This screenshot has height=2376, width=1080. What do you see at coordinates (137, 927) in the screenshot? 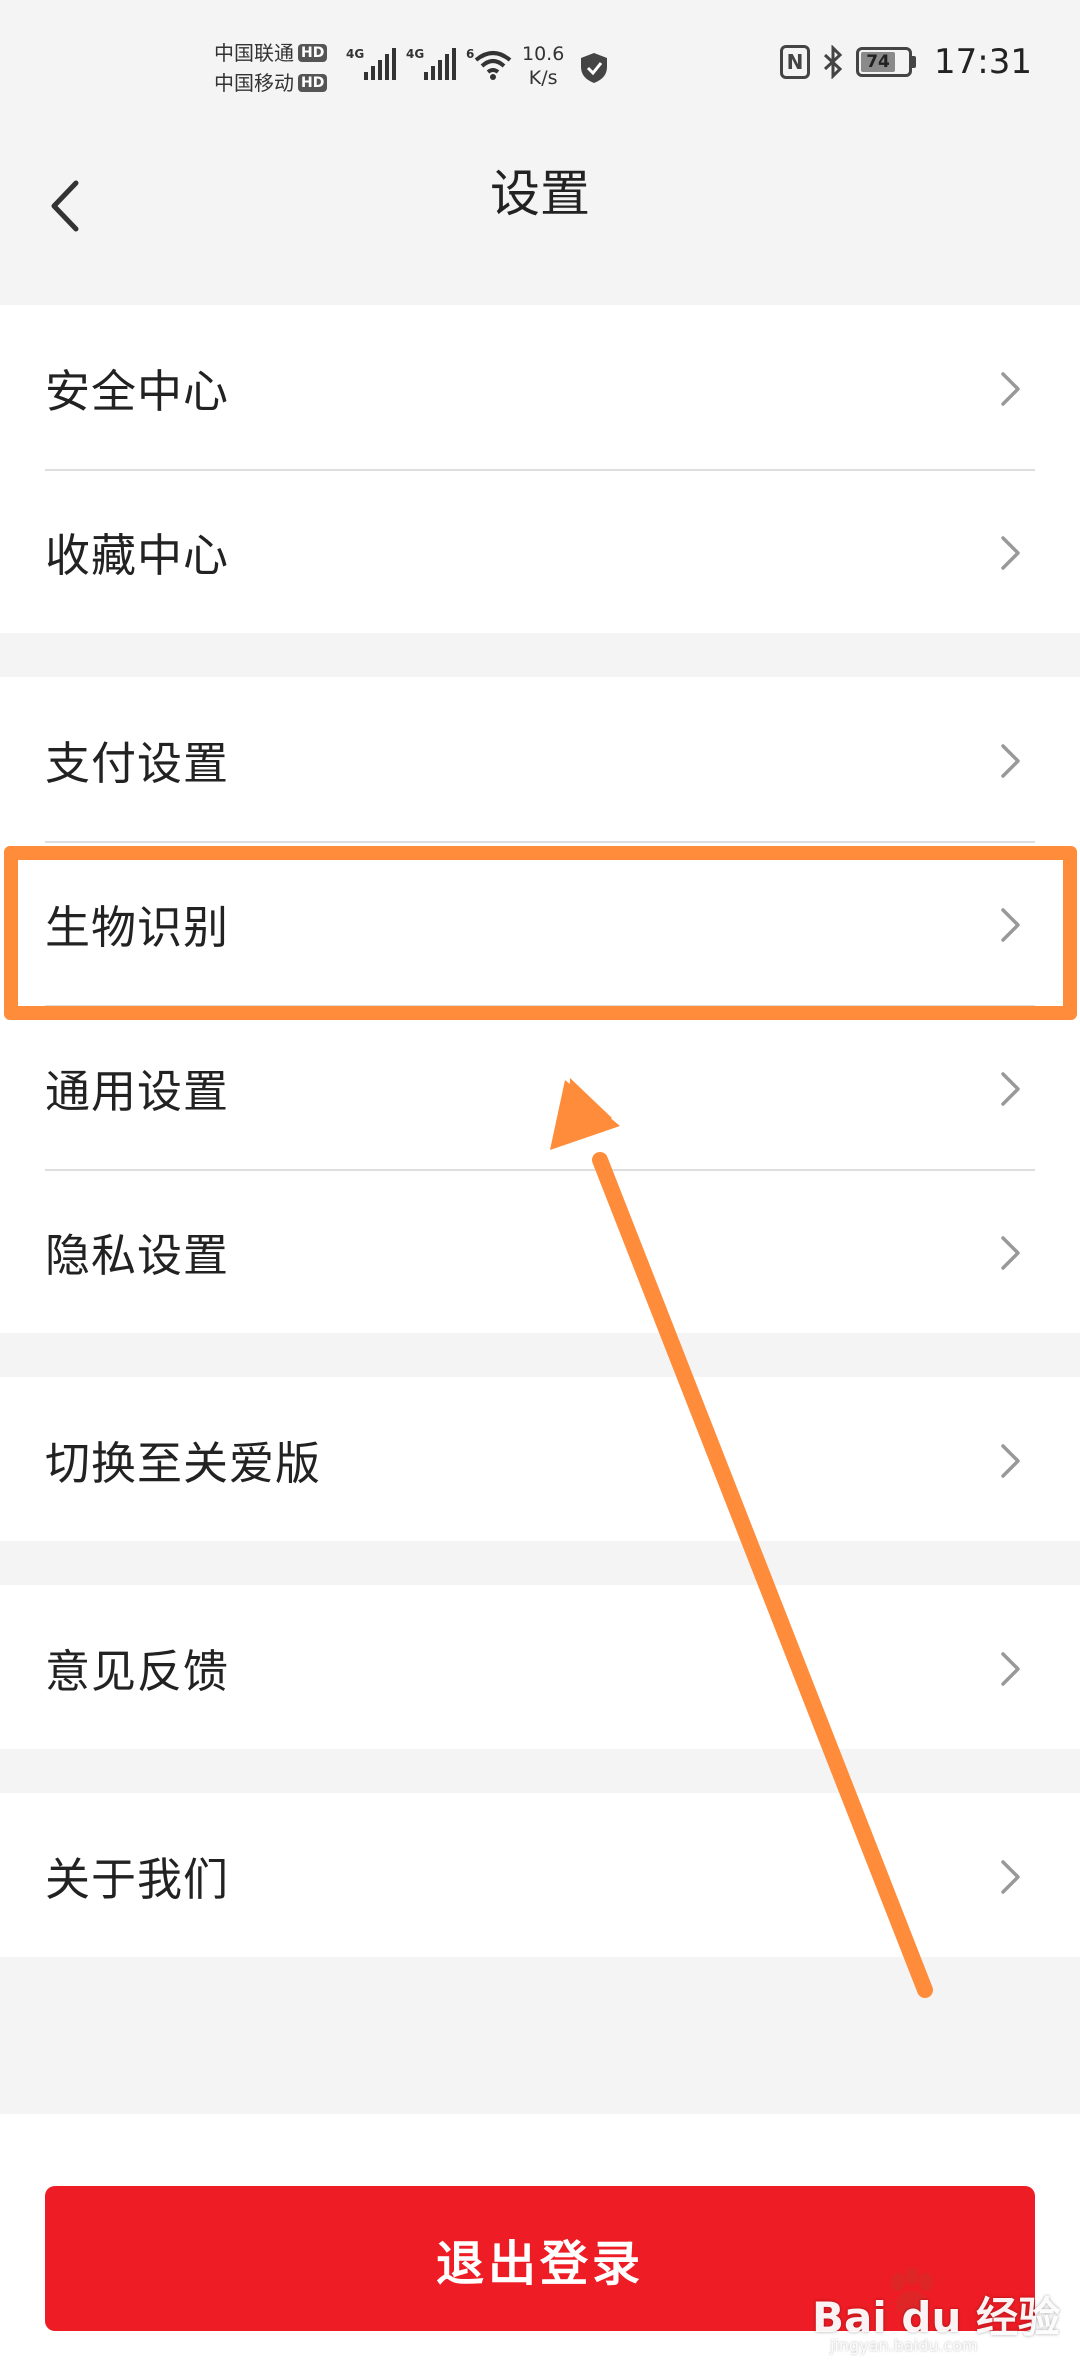
I see `settings-item-label: 生物识别` at bounding box center [137, 927].